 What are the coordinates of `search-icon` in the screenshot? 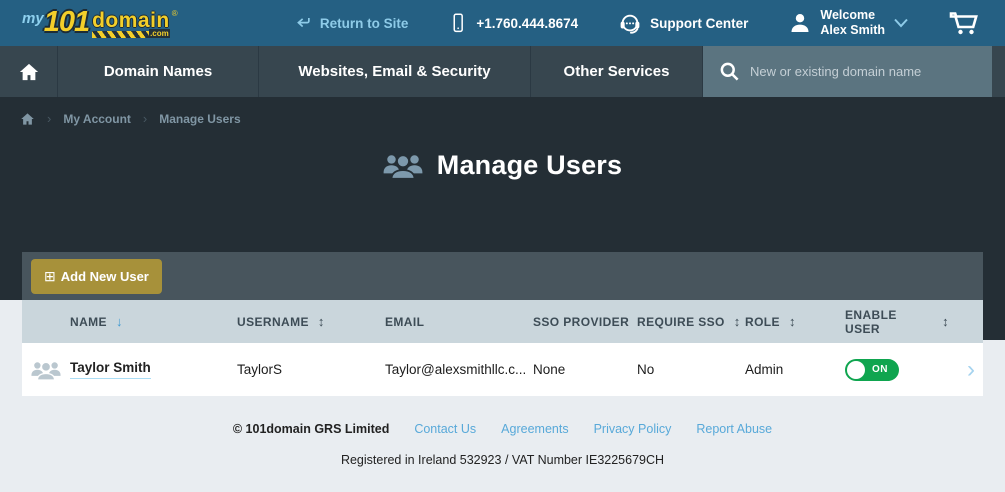 It's located at (729, 71).